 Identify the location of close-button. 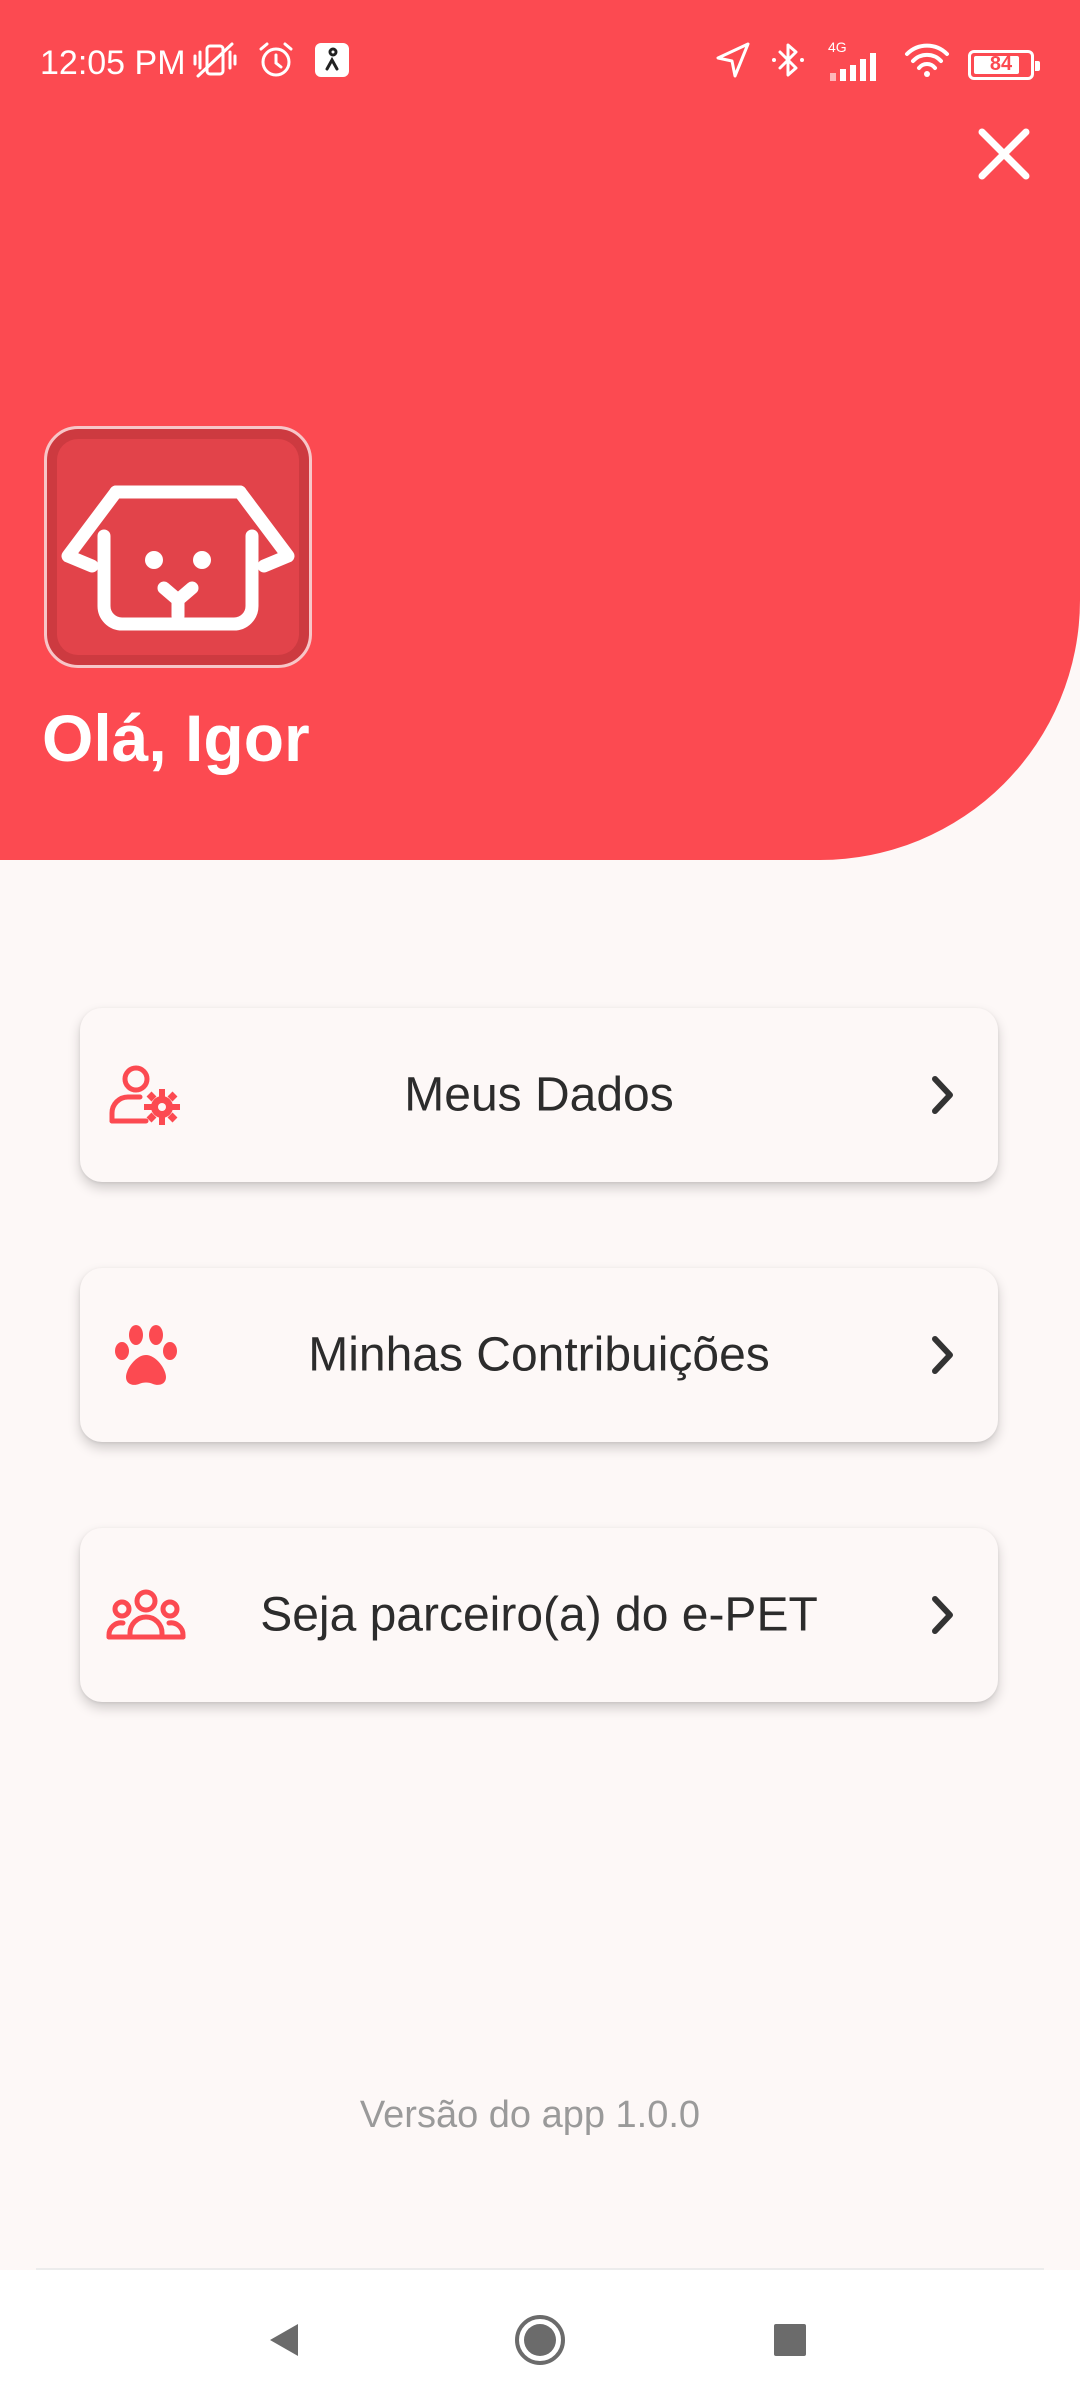
(1004, 154).